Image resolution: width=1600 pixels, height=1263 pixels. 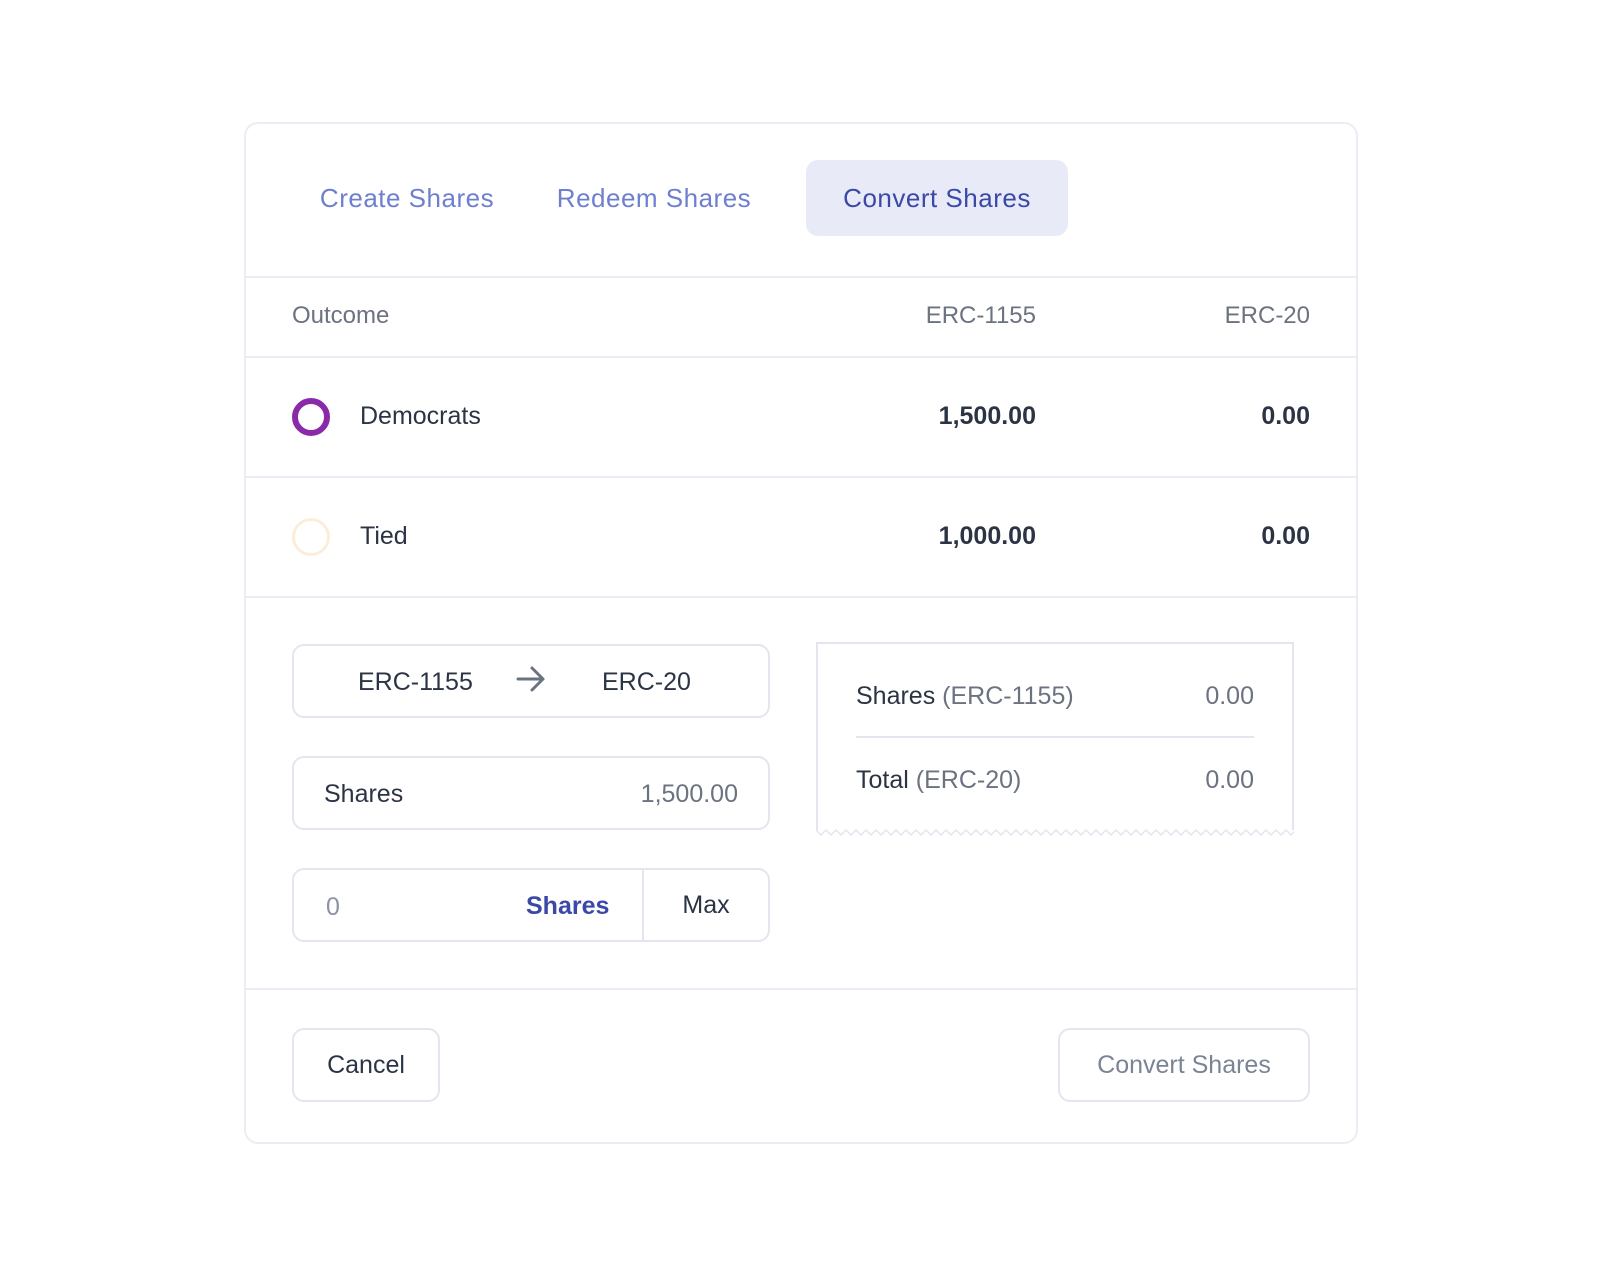 I want to click on cancel-button: Cancel, so click(x=366, y=1065).